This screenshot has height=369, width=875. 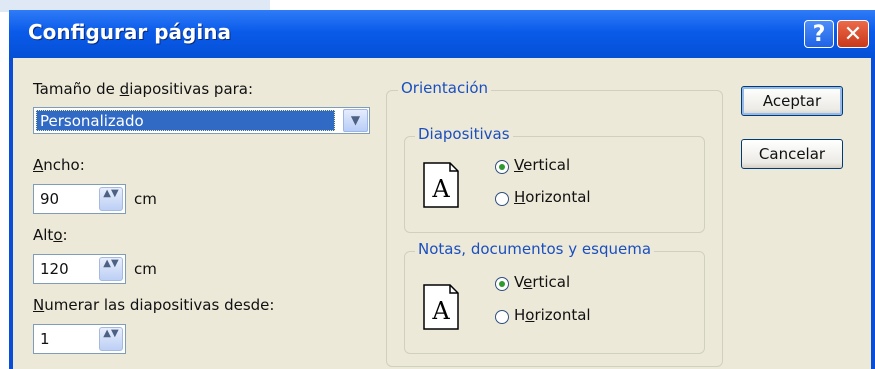 What do you see at coordinates (79, 339) in the screenshot?
I see `numbering-spinner: 1 ▲▼` at bounding box center [79, 339].